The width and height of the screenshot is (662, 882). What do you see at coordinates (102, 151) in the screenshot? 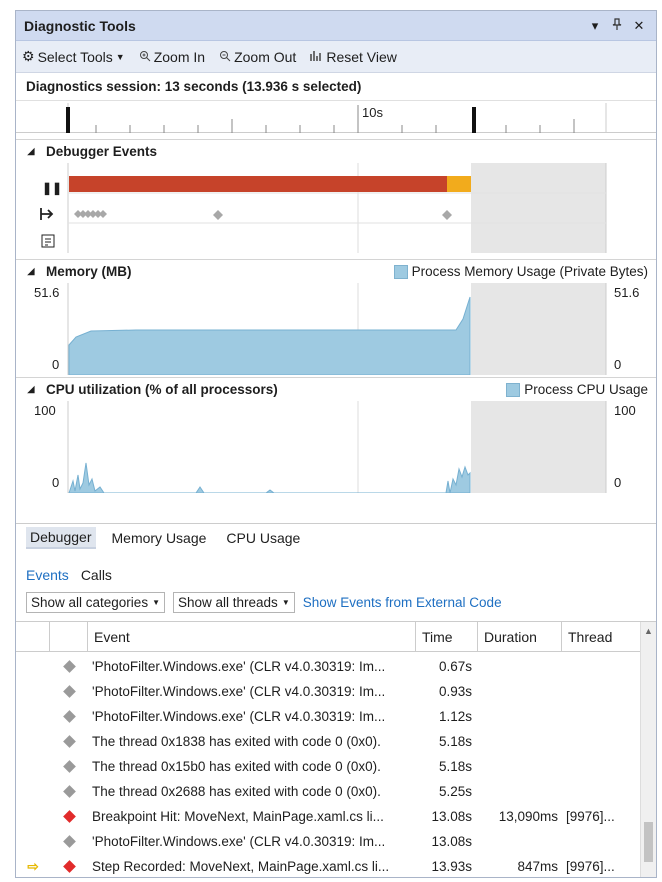
I see `debugger-events-title: Debugger Events` at bounding box center [102, 151].